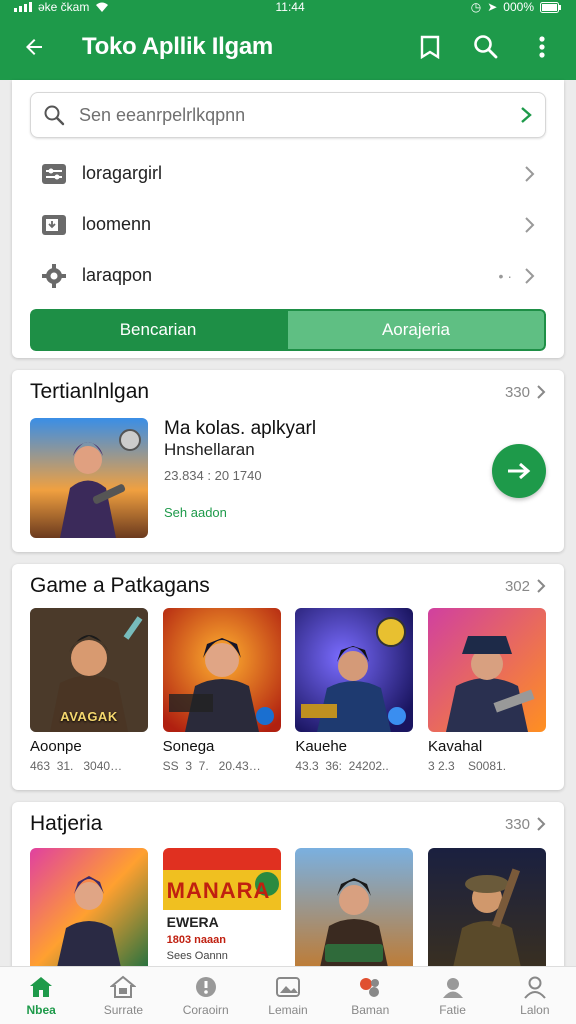  I want to click on game-tile: Kauehe 43.3 36: 24202.., so click(354, 690).